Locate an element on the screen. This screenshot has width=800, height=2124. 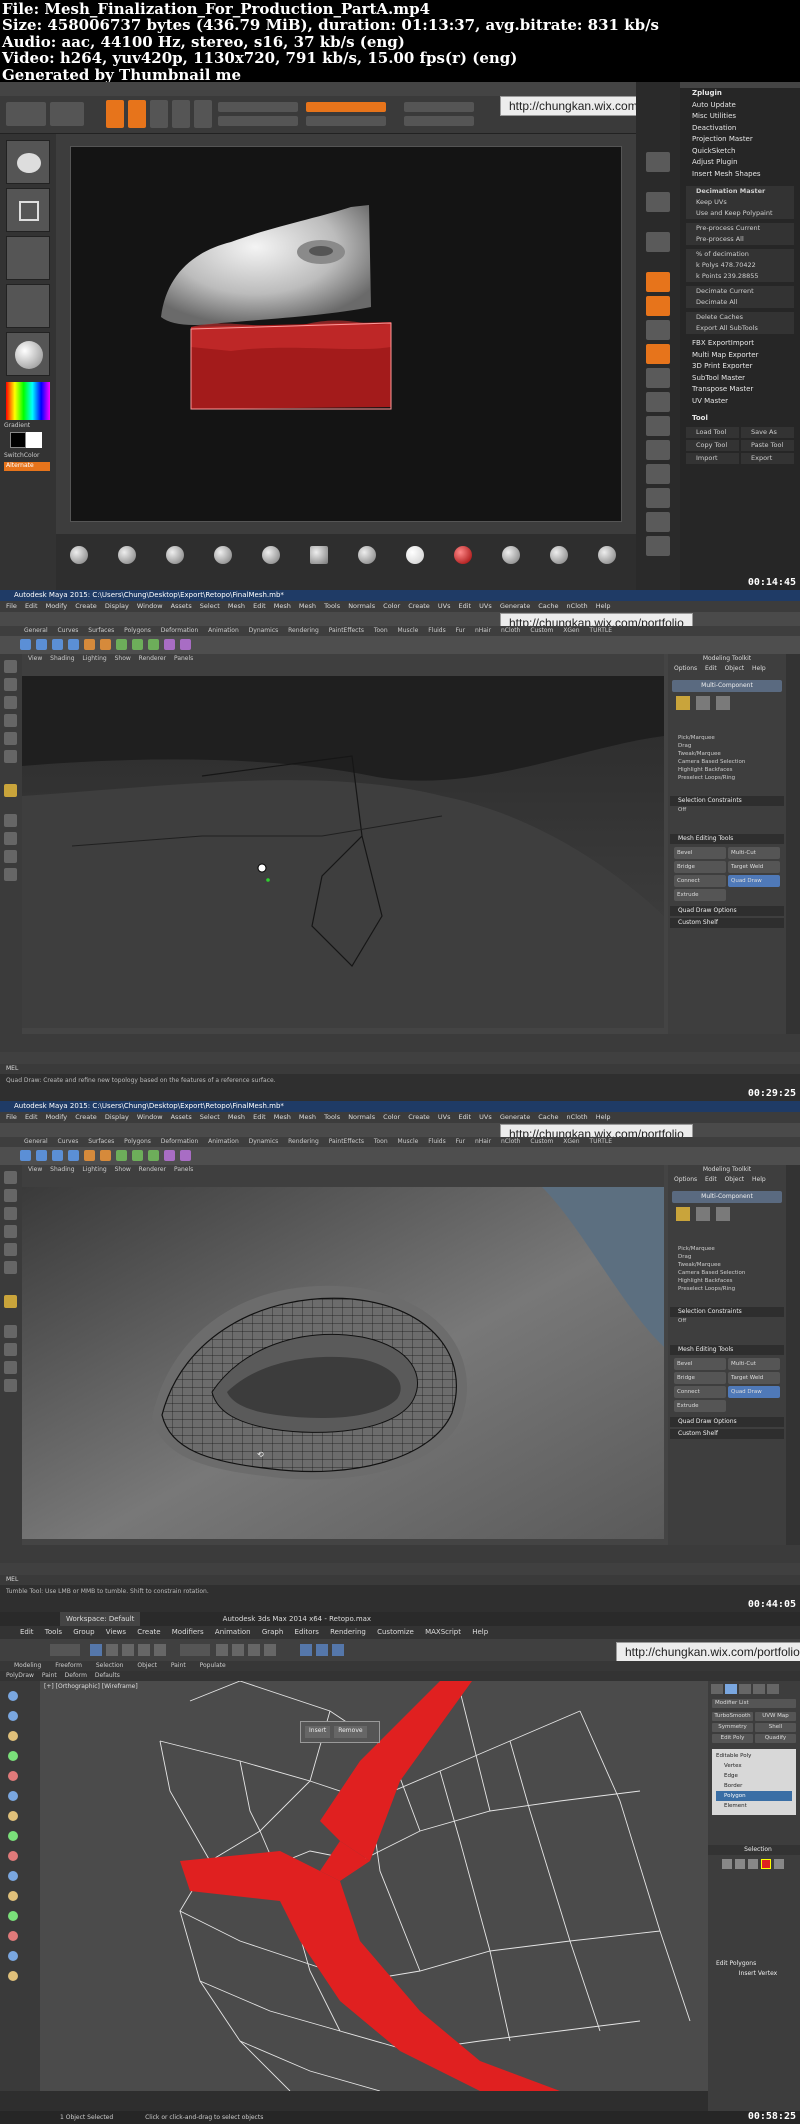
bridge-button: Bridge is located at coordinates (700, 1378).